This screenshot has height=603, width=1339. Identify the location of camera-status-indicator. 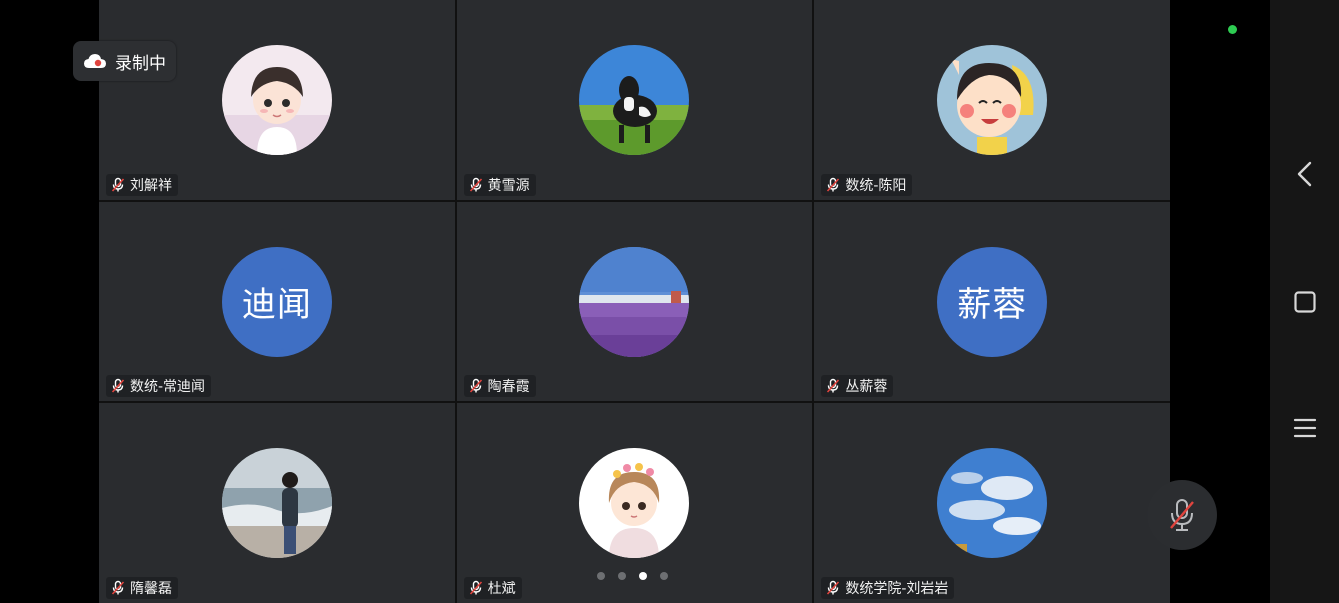
(1232, 29).